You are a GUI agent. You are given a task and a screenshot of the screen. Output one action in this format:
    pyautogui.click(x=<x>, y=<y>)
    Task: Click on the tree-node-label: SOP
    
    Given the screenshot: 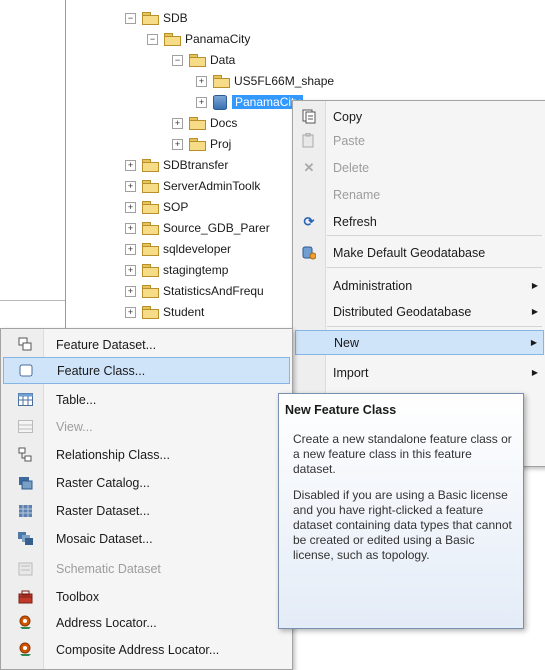 What is the action you would take?
    pyautogui.click(x=176, y=207)
    